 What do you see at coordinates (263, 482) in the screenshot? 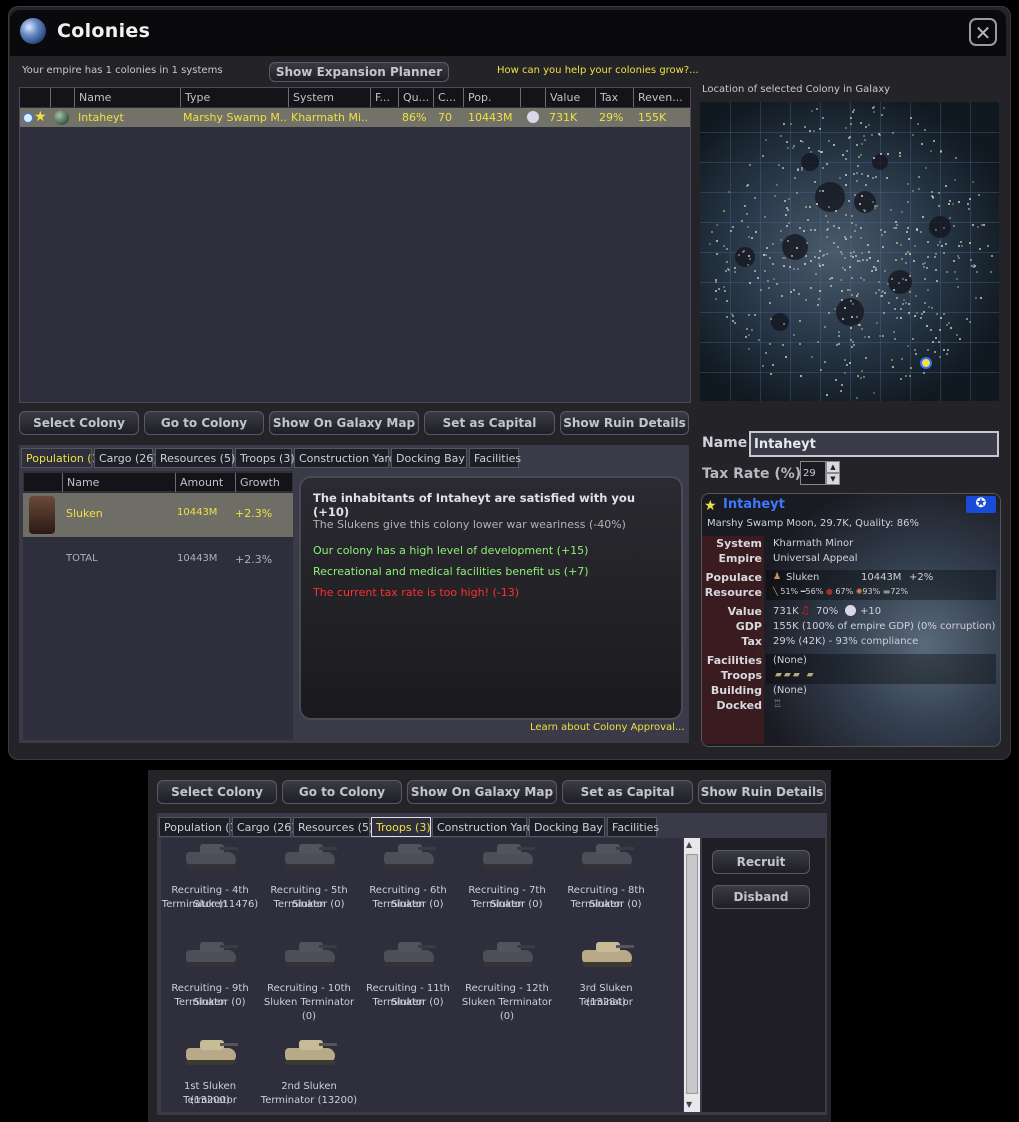
I see `th-pop-growth: Growth` at bounding box center [263, 482].